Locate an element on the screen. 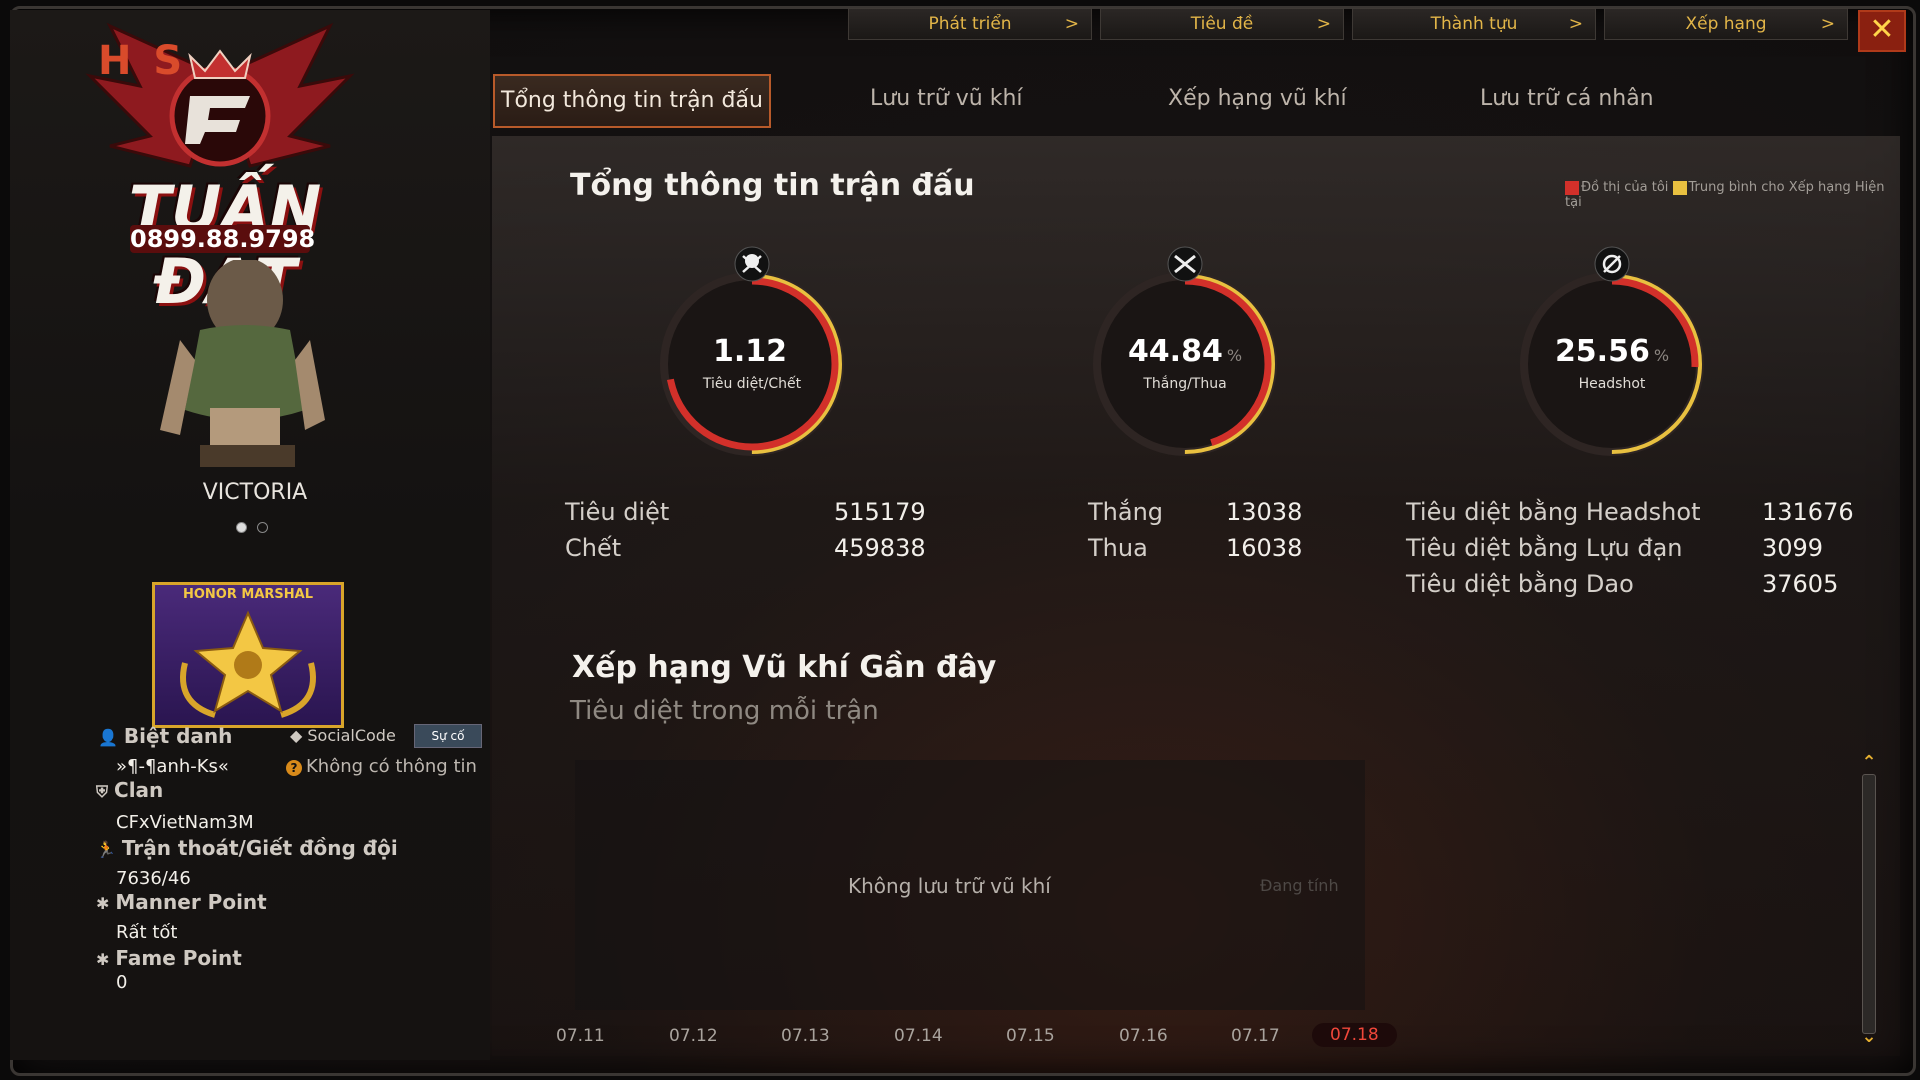 This screenshot has width=1920, height=1080. rank-badge: HONOR MARSHAL is located at coordinates (248, 655).